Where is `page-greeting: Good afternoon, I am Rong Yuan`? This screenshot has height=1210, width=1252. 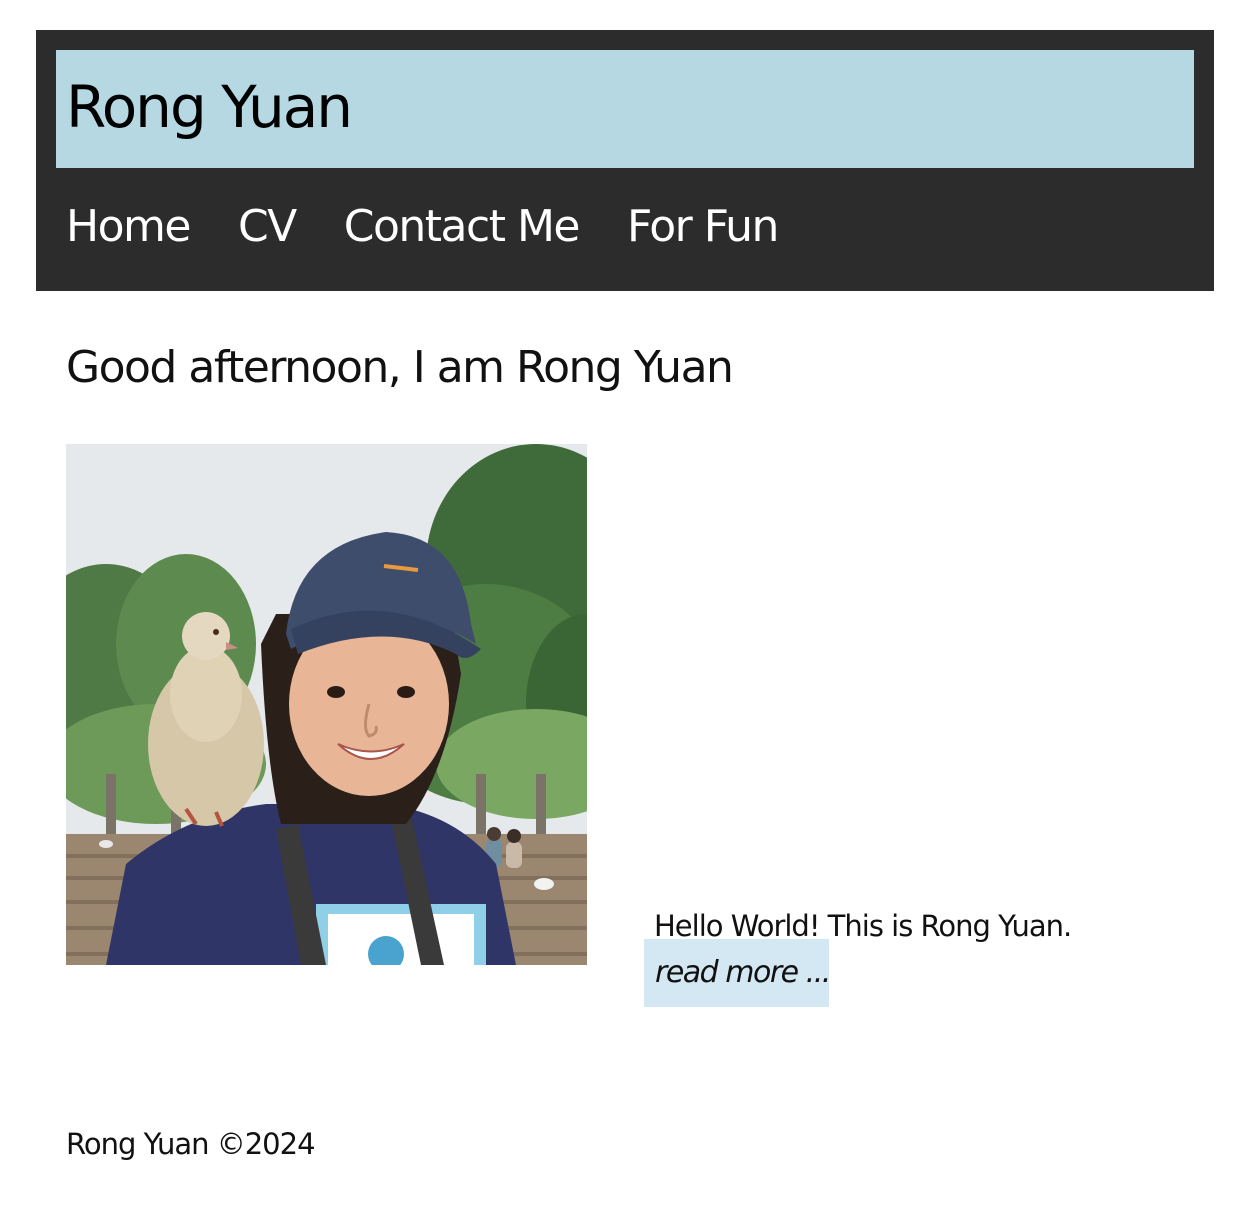 page-greeting: Good afternoon, I am Rong Yuan is located at coordinates (400, 367).